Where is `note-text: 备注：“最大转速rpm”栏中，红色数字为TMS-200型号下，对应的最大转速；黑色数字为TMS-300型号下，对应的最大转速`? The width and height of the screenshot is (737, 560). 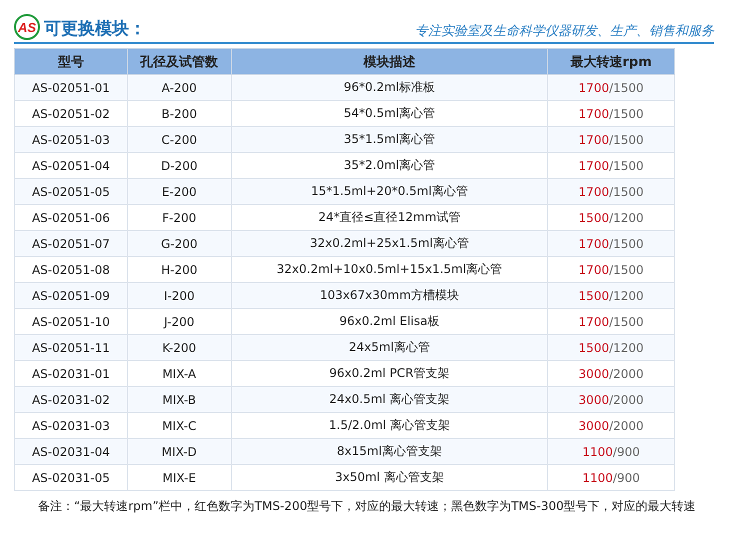 note-text: 备注：“最大转速rpm”栏中，红色数字为TMS-200型号下，对应的最大转速；黑色数字为TMS-300型号下，对应的最大转速 is located at coordinates (367, 506).